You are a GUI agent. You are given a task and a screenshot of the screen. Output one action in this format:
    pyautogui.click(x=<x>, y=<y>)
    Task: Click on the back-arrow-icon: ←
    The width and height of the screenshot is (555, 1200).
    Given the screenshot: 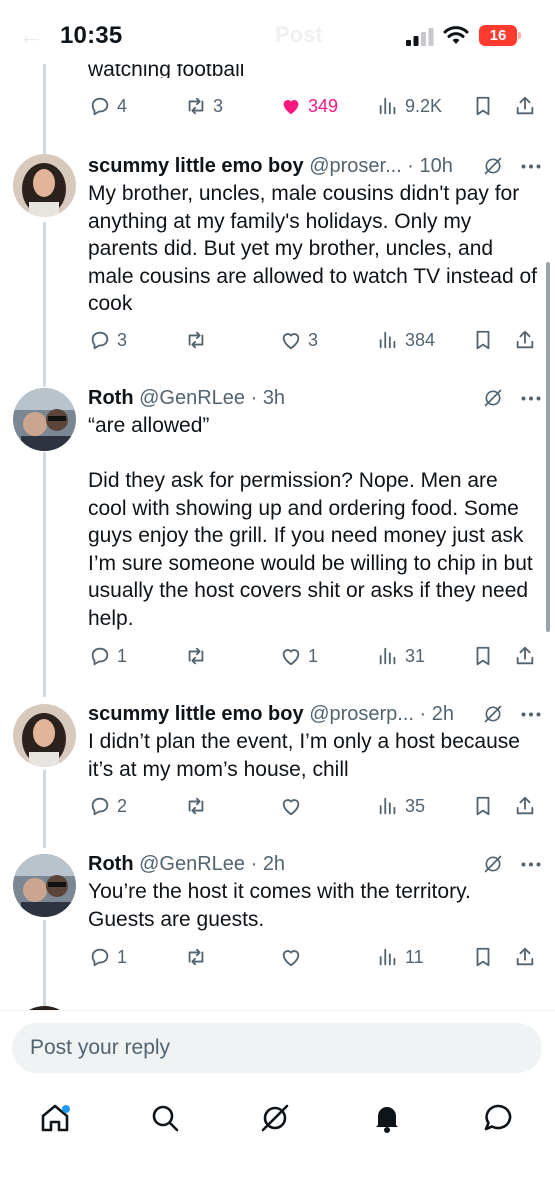 What is the action you would take?
    pyautogui.click(x=31, y=35)
    